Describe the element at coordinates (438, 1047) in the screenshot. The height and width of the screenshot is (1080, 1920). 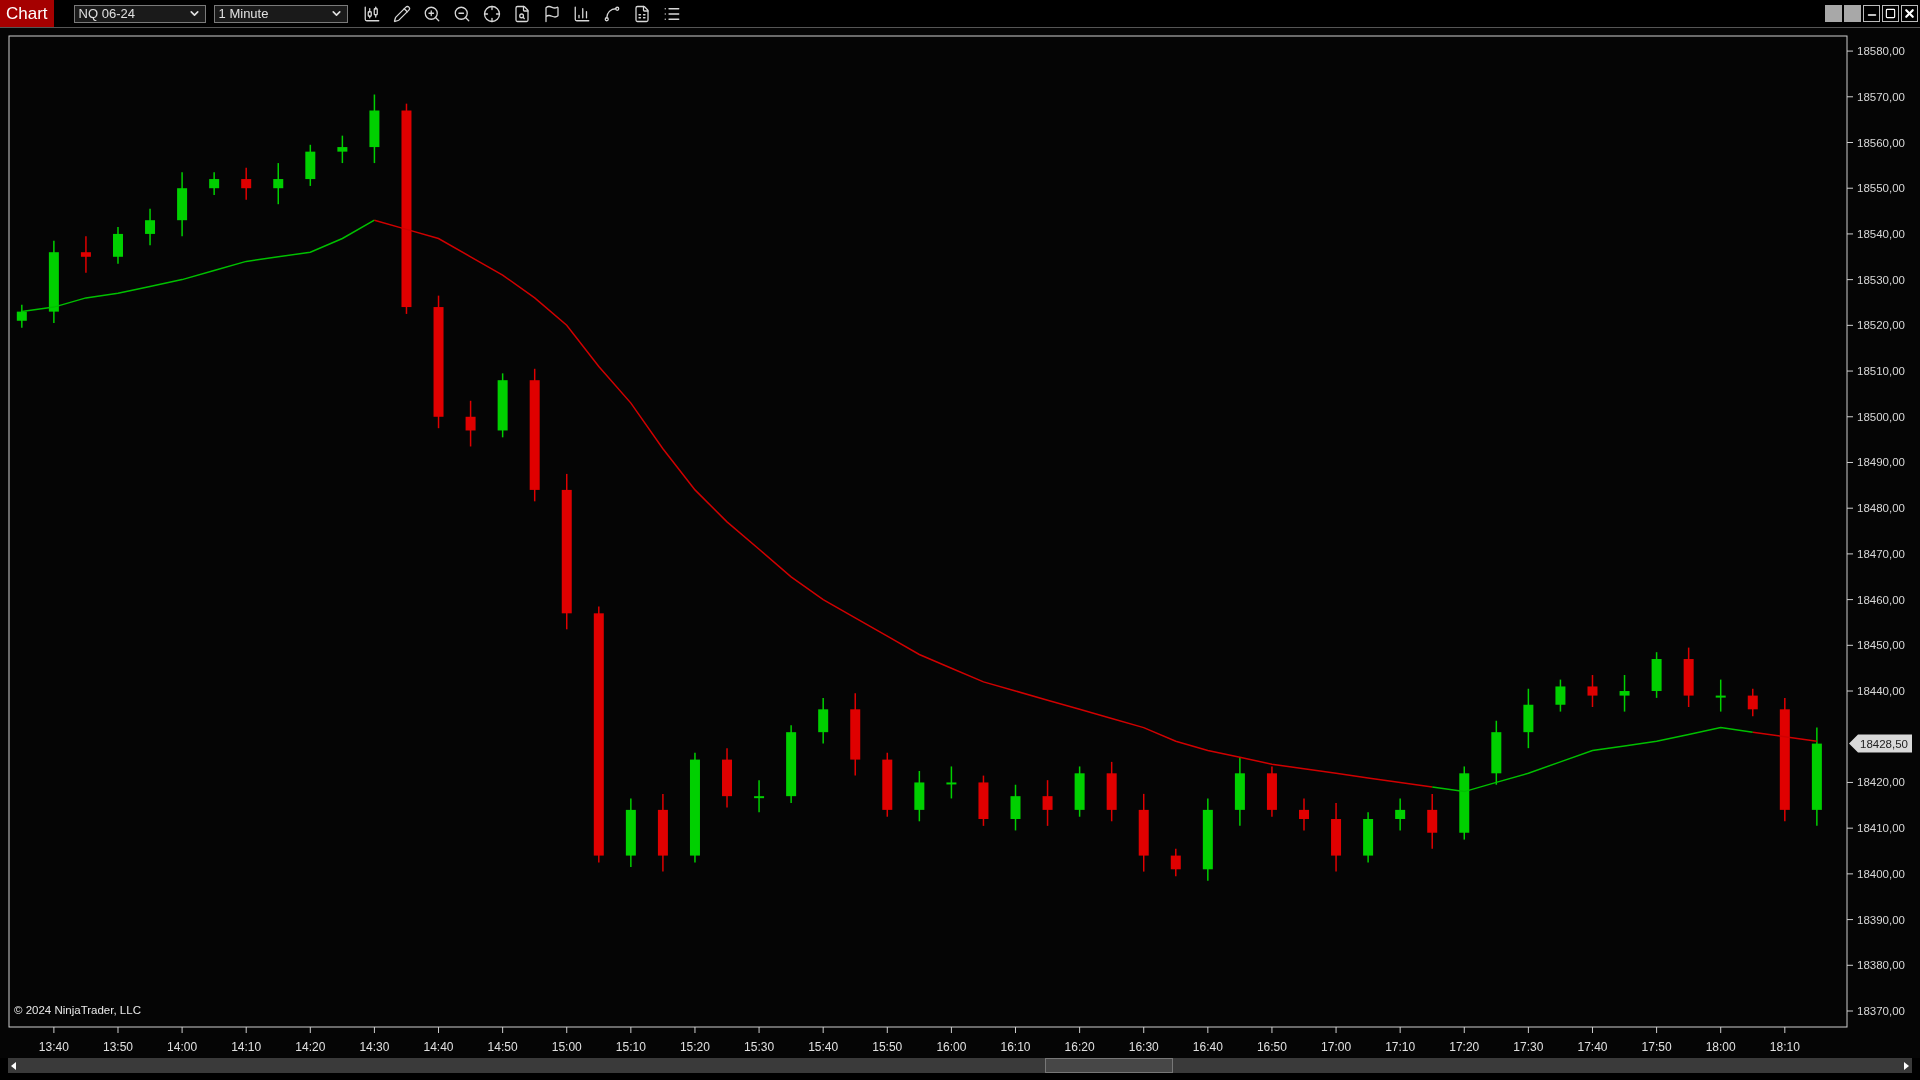
I see `time-axis-label: 14:40` at that location.